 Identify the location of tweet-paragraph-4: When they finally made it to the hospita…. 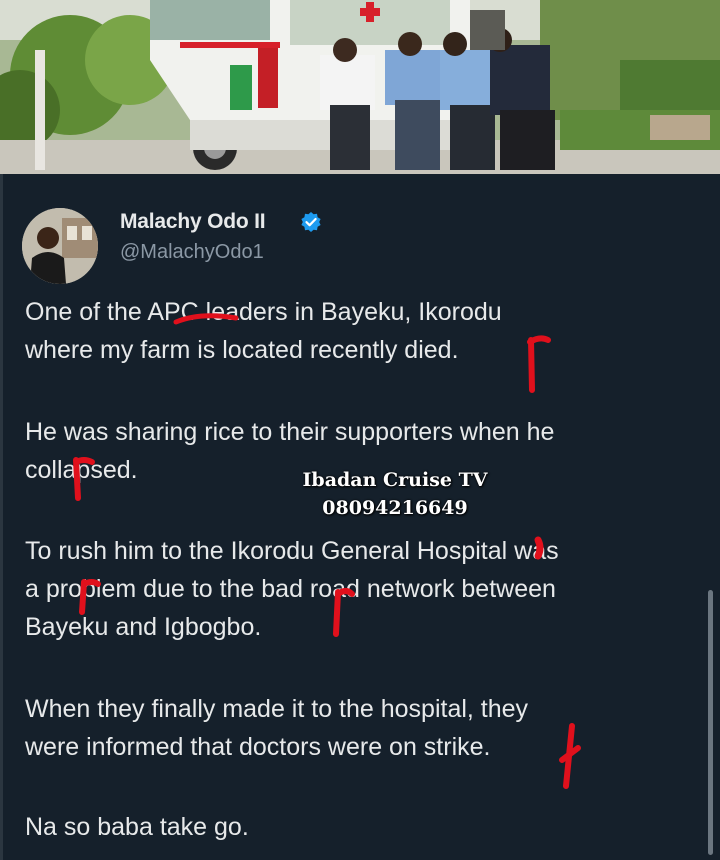
(365, 728).